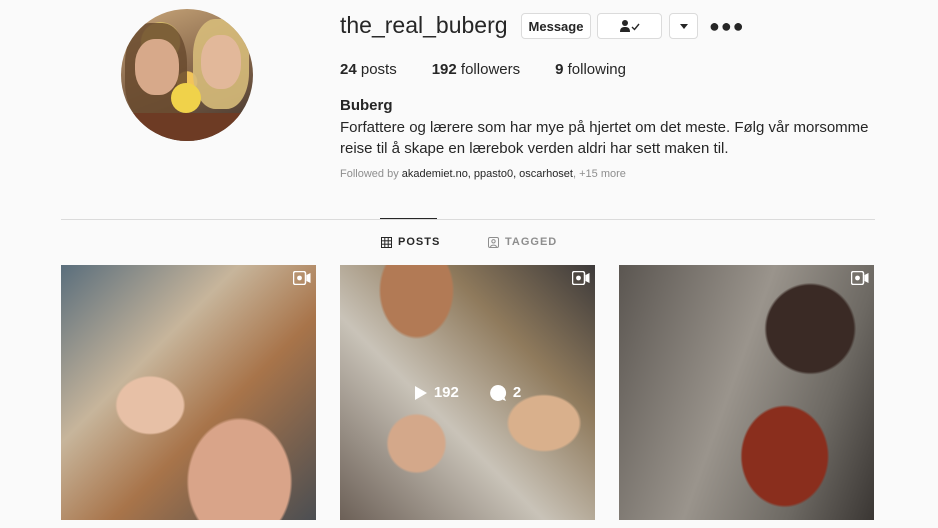 This screenshot has width=938, height=528. What do you see at coordinates (348, 69) in the screenshot?
I see `posts-count: 24` at bounding box center [348, 69].